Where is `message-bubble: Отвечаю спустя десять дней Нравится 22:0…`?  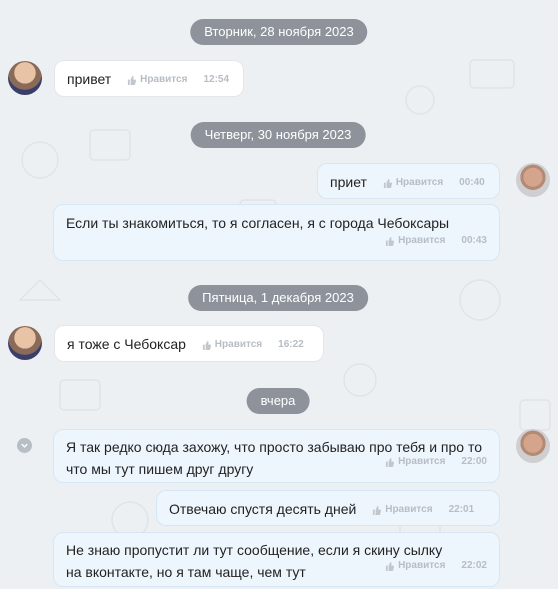 message-bubble: Отвечаю спустя десять дней Нравится 22:0… is located at coordinates (328, 508).